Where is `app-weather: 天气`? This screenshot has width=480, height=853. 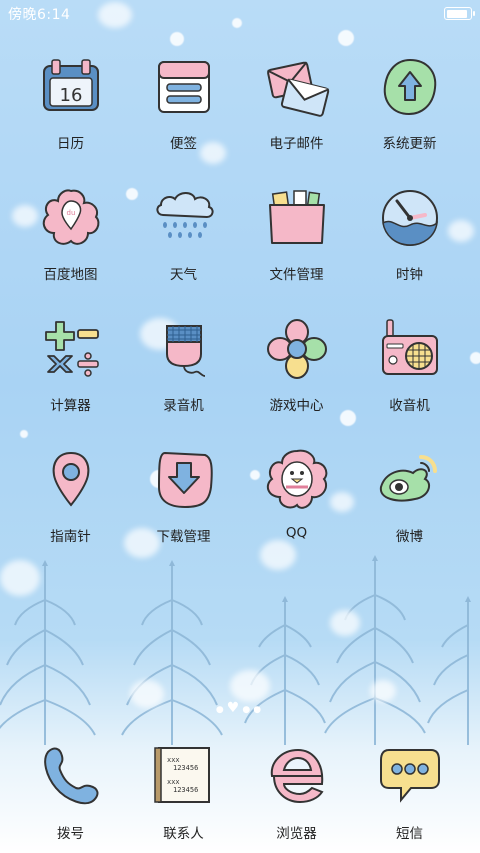
app-weather: 天气 is located at coordinates (183, 240).